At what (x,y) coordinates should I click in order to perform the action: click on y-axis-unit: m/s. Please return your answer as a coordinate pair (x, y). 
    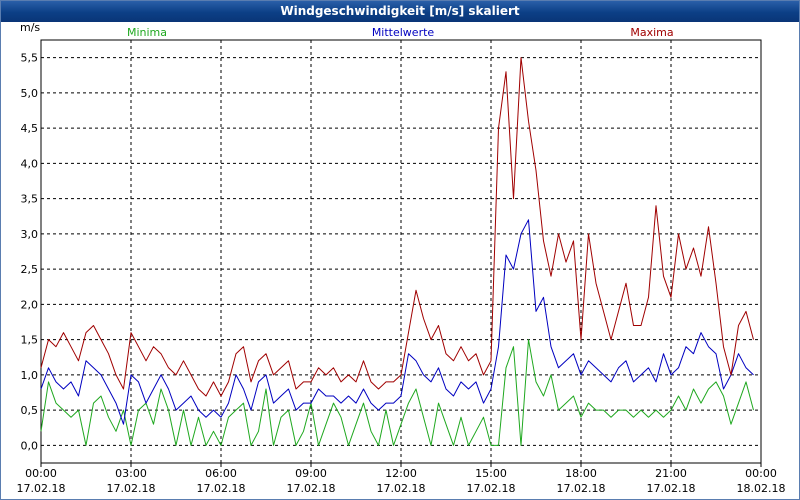
    Looking at the image, I should click on (30, 28).